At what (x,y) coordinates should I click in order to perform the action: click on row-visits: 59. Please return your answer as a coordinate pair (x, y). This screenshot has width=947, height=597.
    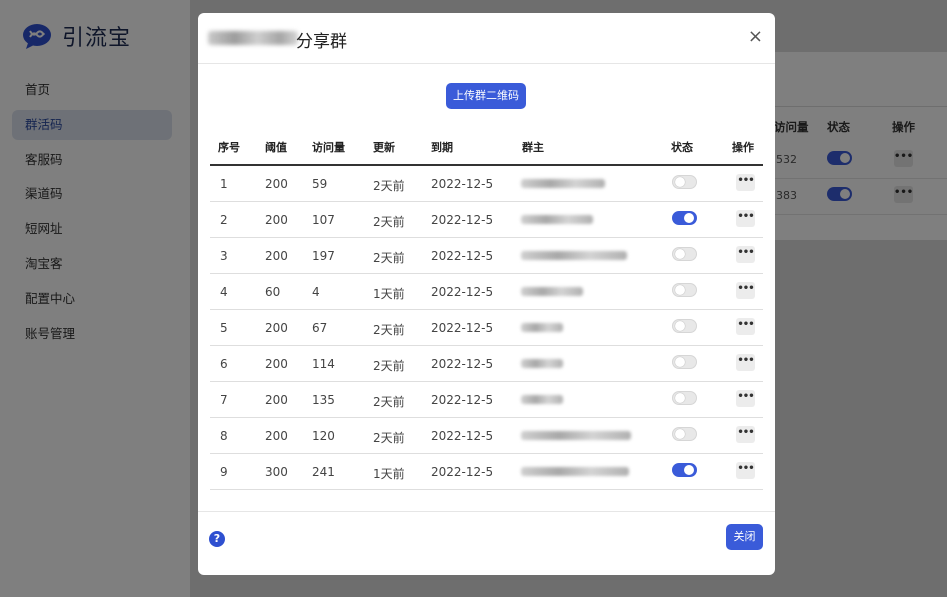
    Looking at the image, I should click on (320, 184).